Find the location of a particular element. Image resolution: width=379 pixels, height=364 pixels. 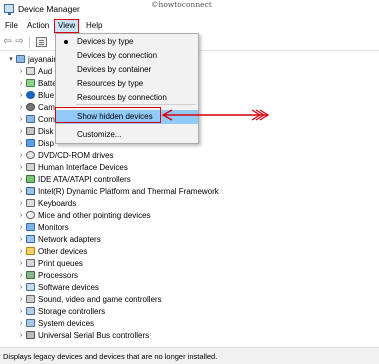

tree-item-label: Batte is located at coordinates (47, 83).